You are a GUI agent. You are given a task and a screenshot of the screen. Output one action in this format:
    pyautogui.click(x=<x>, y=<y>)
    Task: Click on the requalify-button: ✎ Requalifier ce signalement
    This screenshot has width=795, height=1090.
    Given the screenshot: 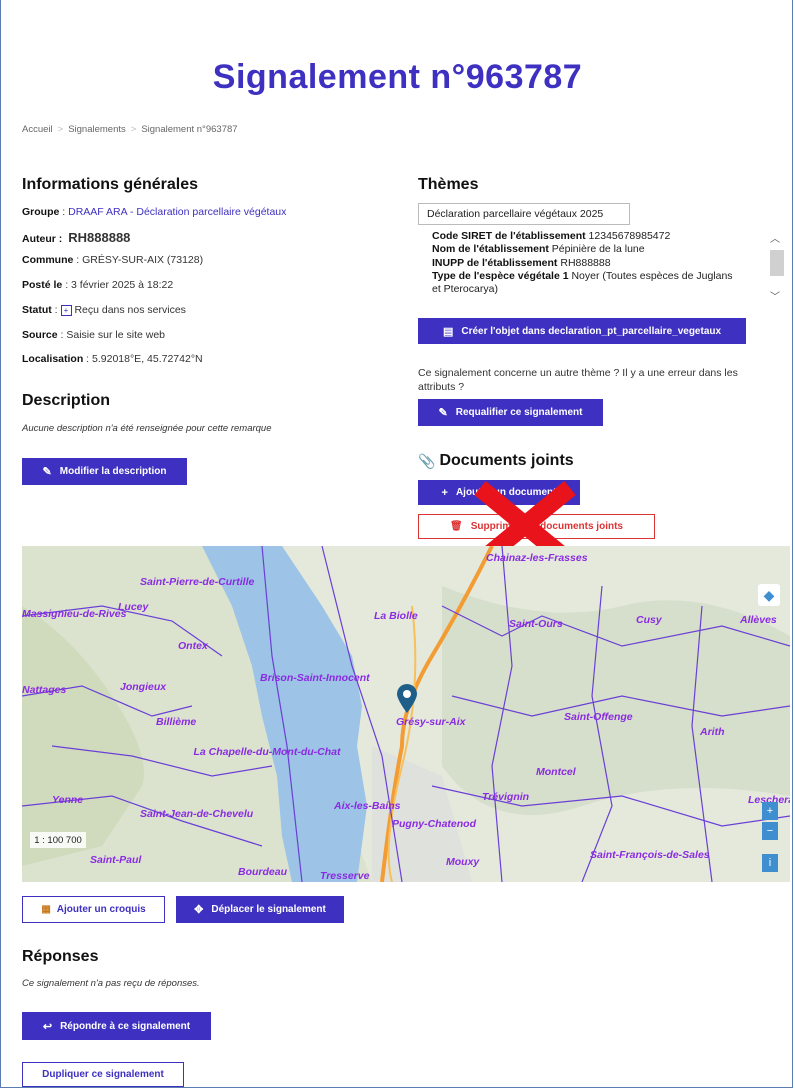 What is the action you would take?
    pyautogui.click(x=510, y=412)
    